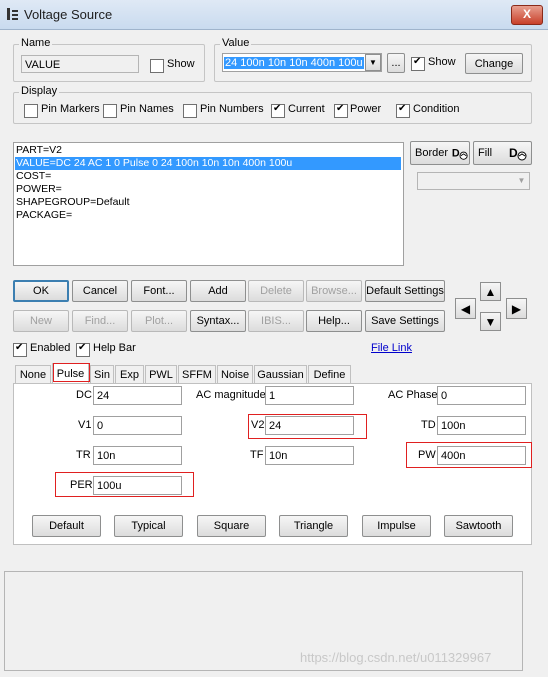 The height and width of the screenshot is (677, 548). Describe the element at coordinates (313, 526) in the screenshot. I see `triangle-preset-button: Triangle` at that location.